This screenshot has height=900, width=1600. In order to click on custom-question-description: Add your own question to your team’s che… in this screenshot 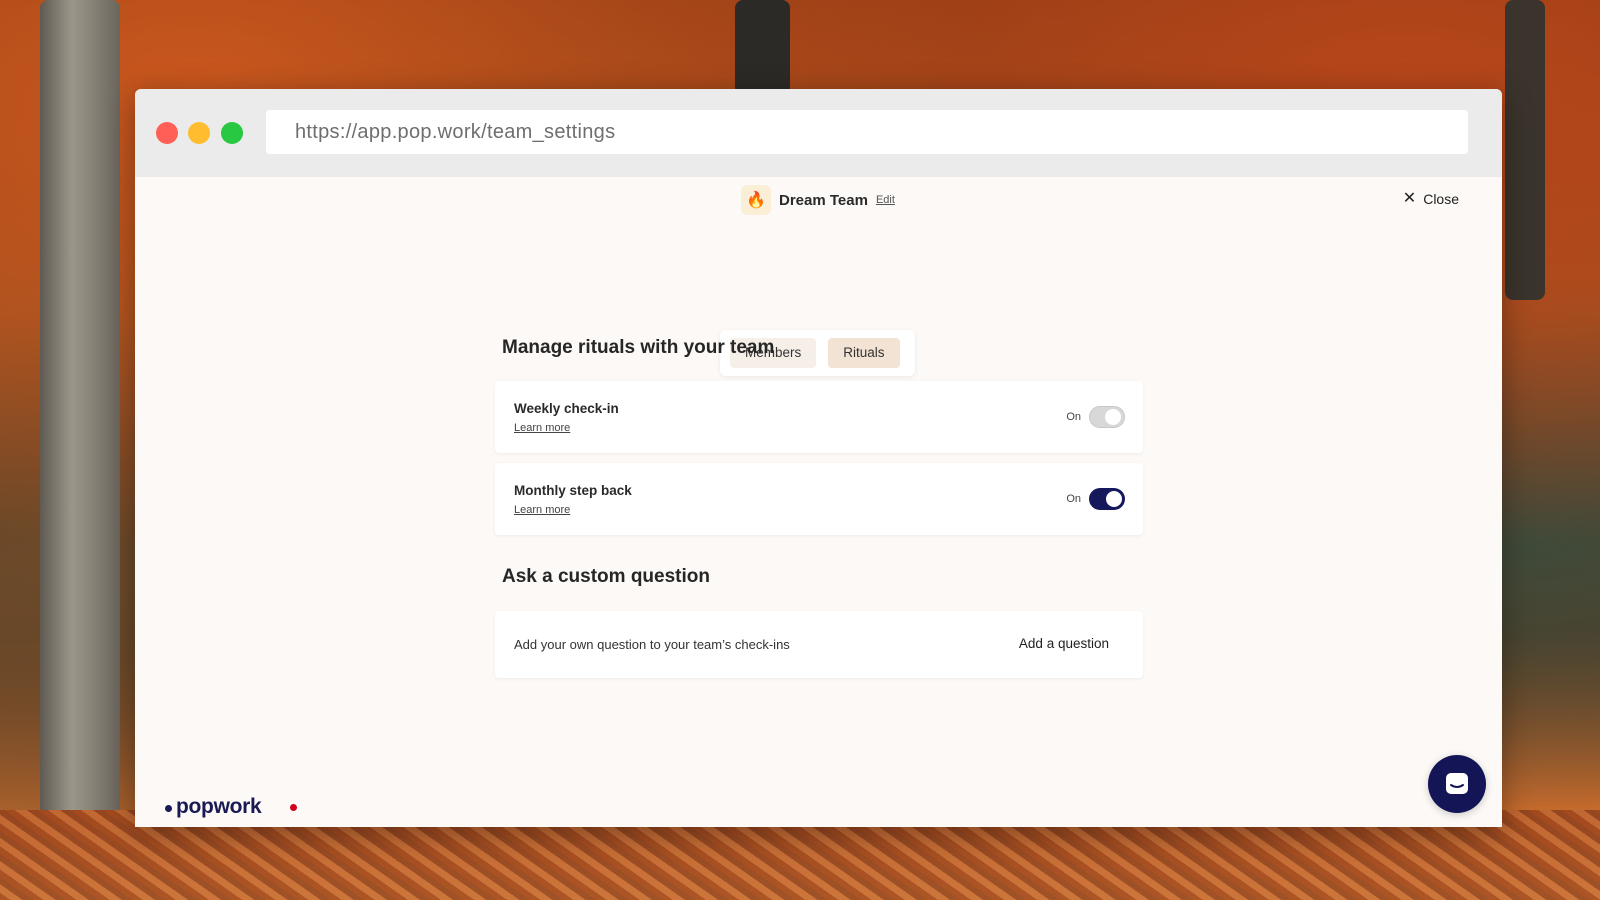, I will do `click(652, 644)`.